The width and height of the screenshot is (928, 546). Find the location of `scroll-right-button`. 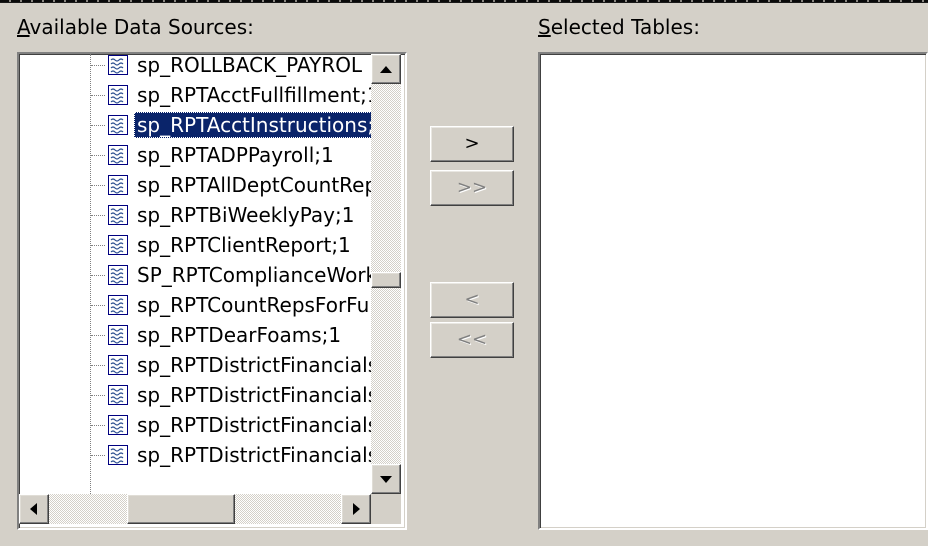

scroll-right-button is located at coordinates (356, 509).